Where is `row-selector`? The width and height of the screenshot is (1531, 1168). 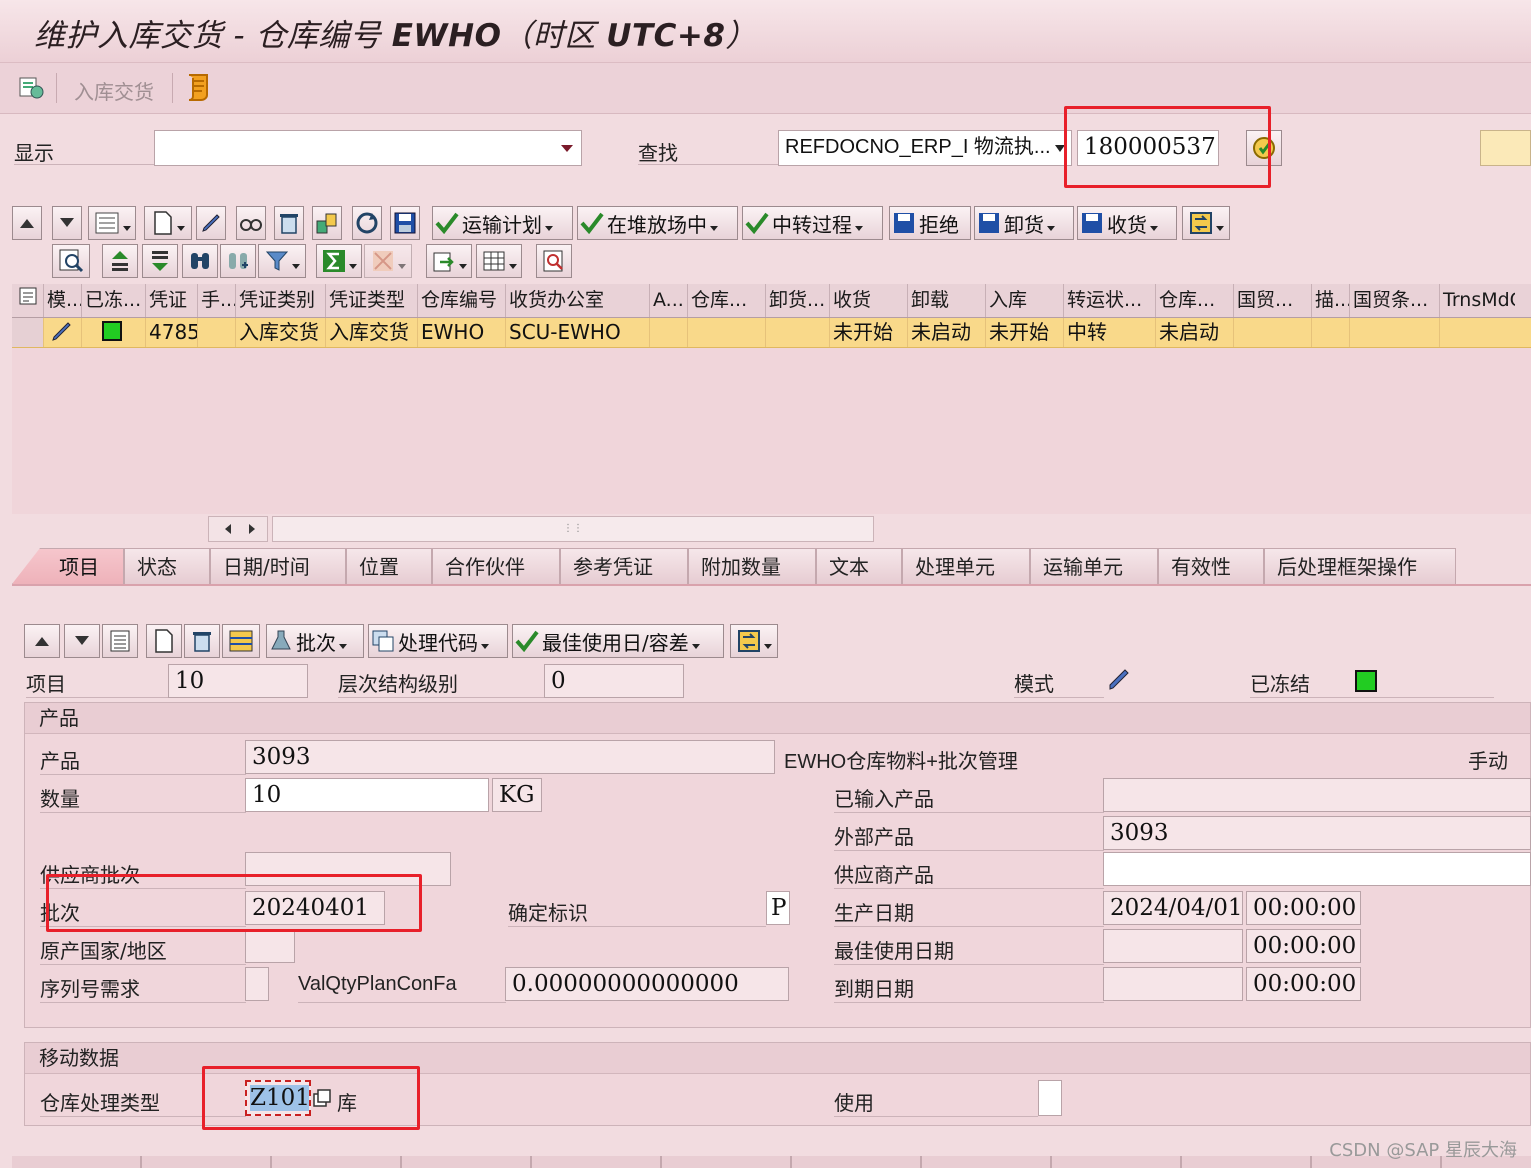
row-selector is located at coordinates (28, 332).